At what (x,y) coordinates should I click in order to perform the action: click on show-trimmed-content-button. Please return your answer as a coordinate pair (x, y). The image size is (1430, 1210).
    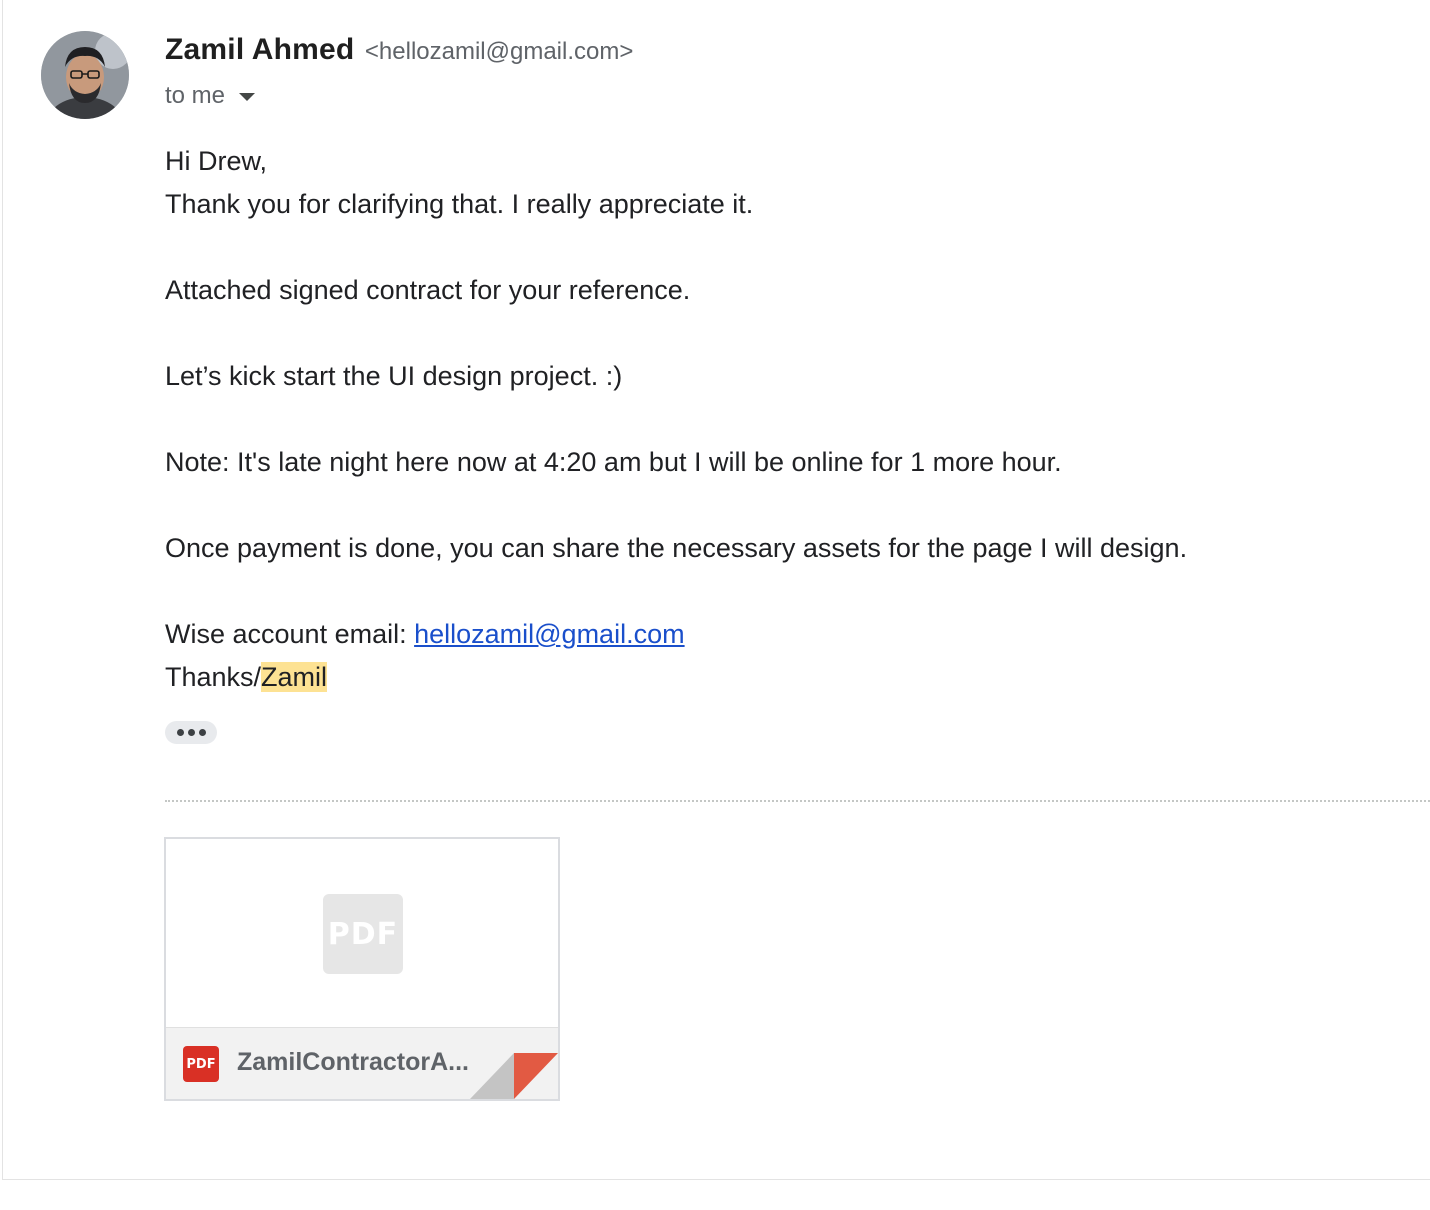
    Looking at the image, I should click on (191, 732).